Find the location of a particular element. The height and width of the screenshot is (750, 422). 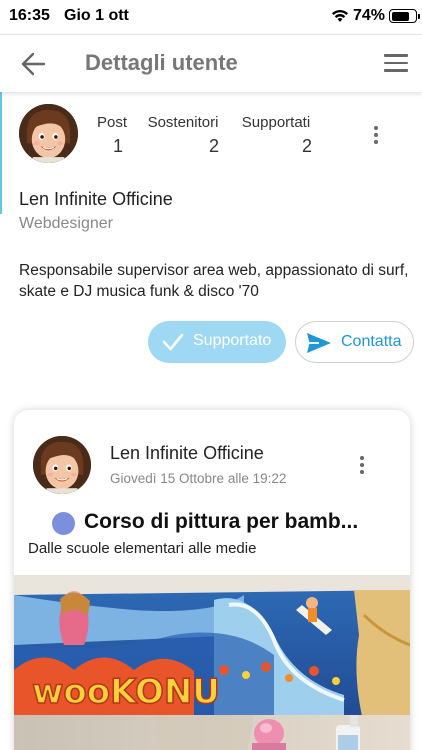

svg-text: wooKONU is located at coordinates (126, 692).